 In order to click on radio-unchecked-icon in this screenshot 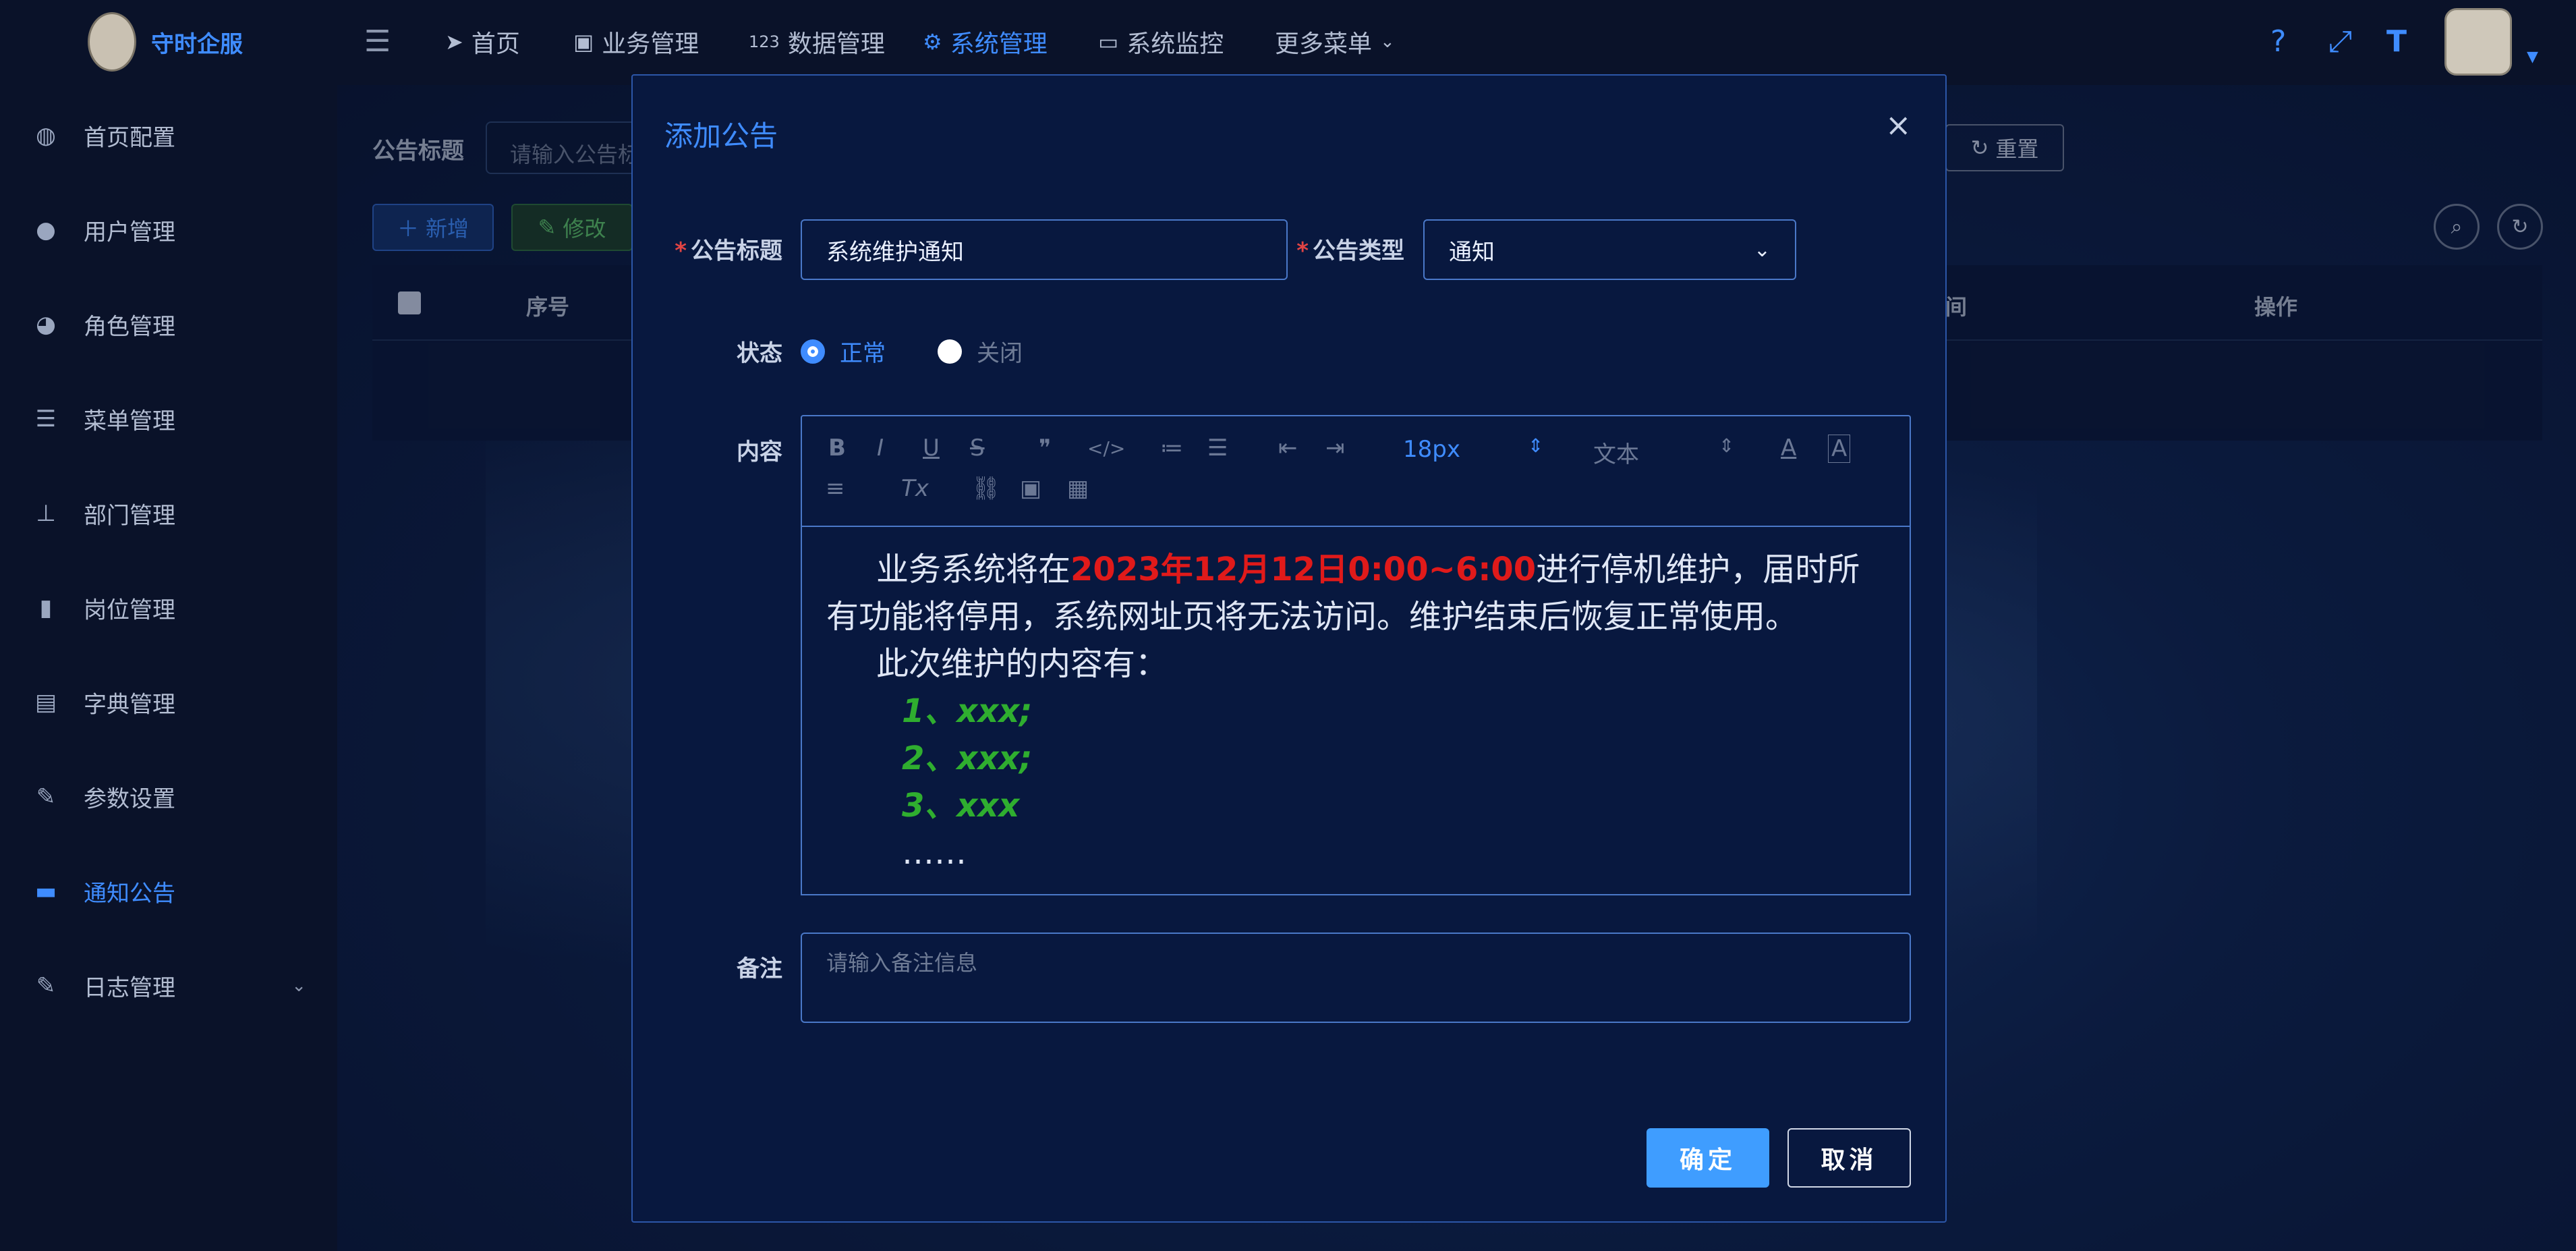, I will do `click(950, 351)`.